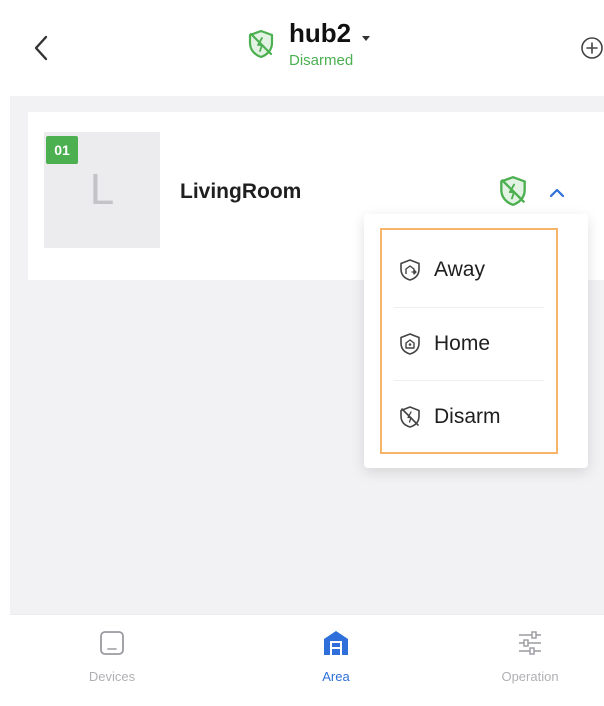 The width and height of the screenshot is (604, 706). I want to click on arm-mode-menu: Away Home Disarm, so click(476, 341).